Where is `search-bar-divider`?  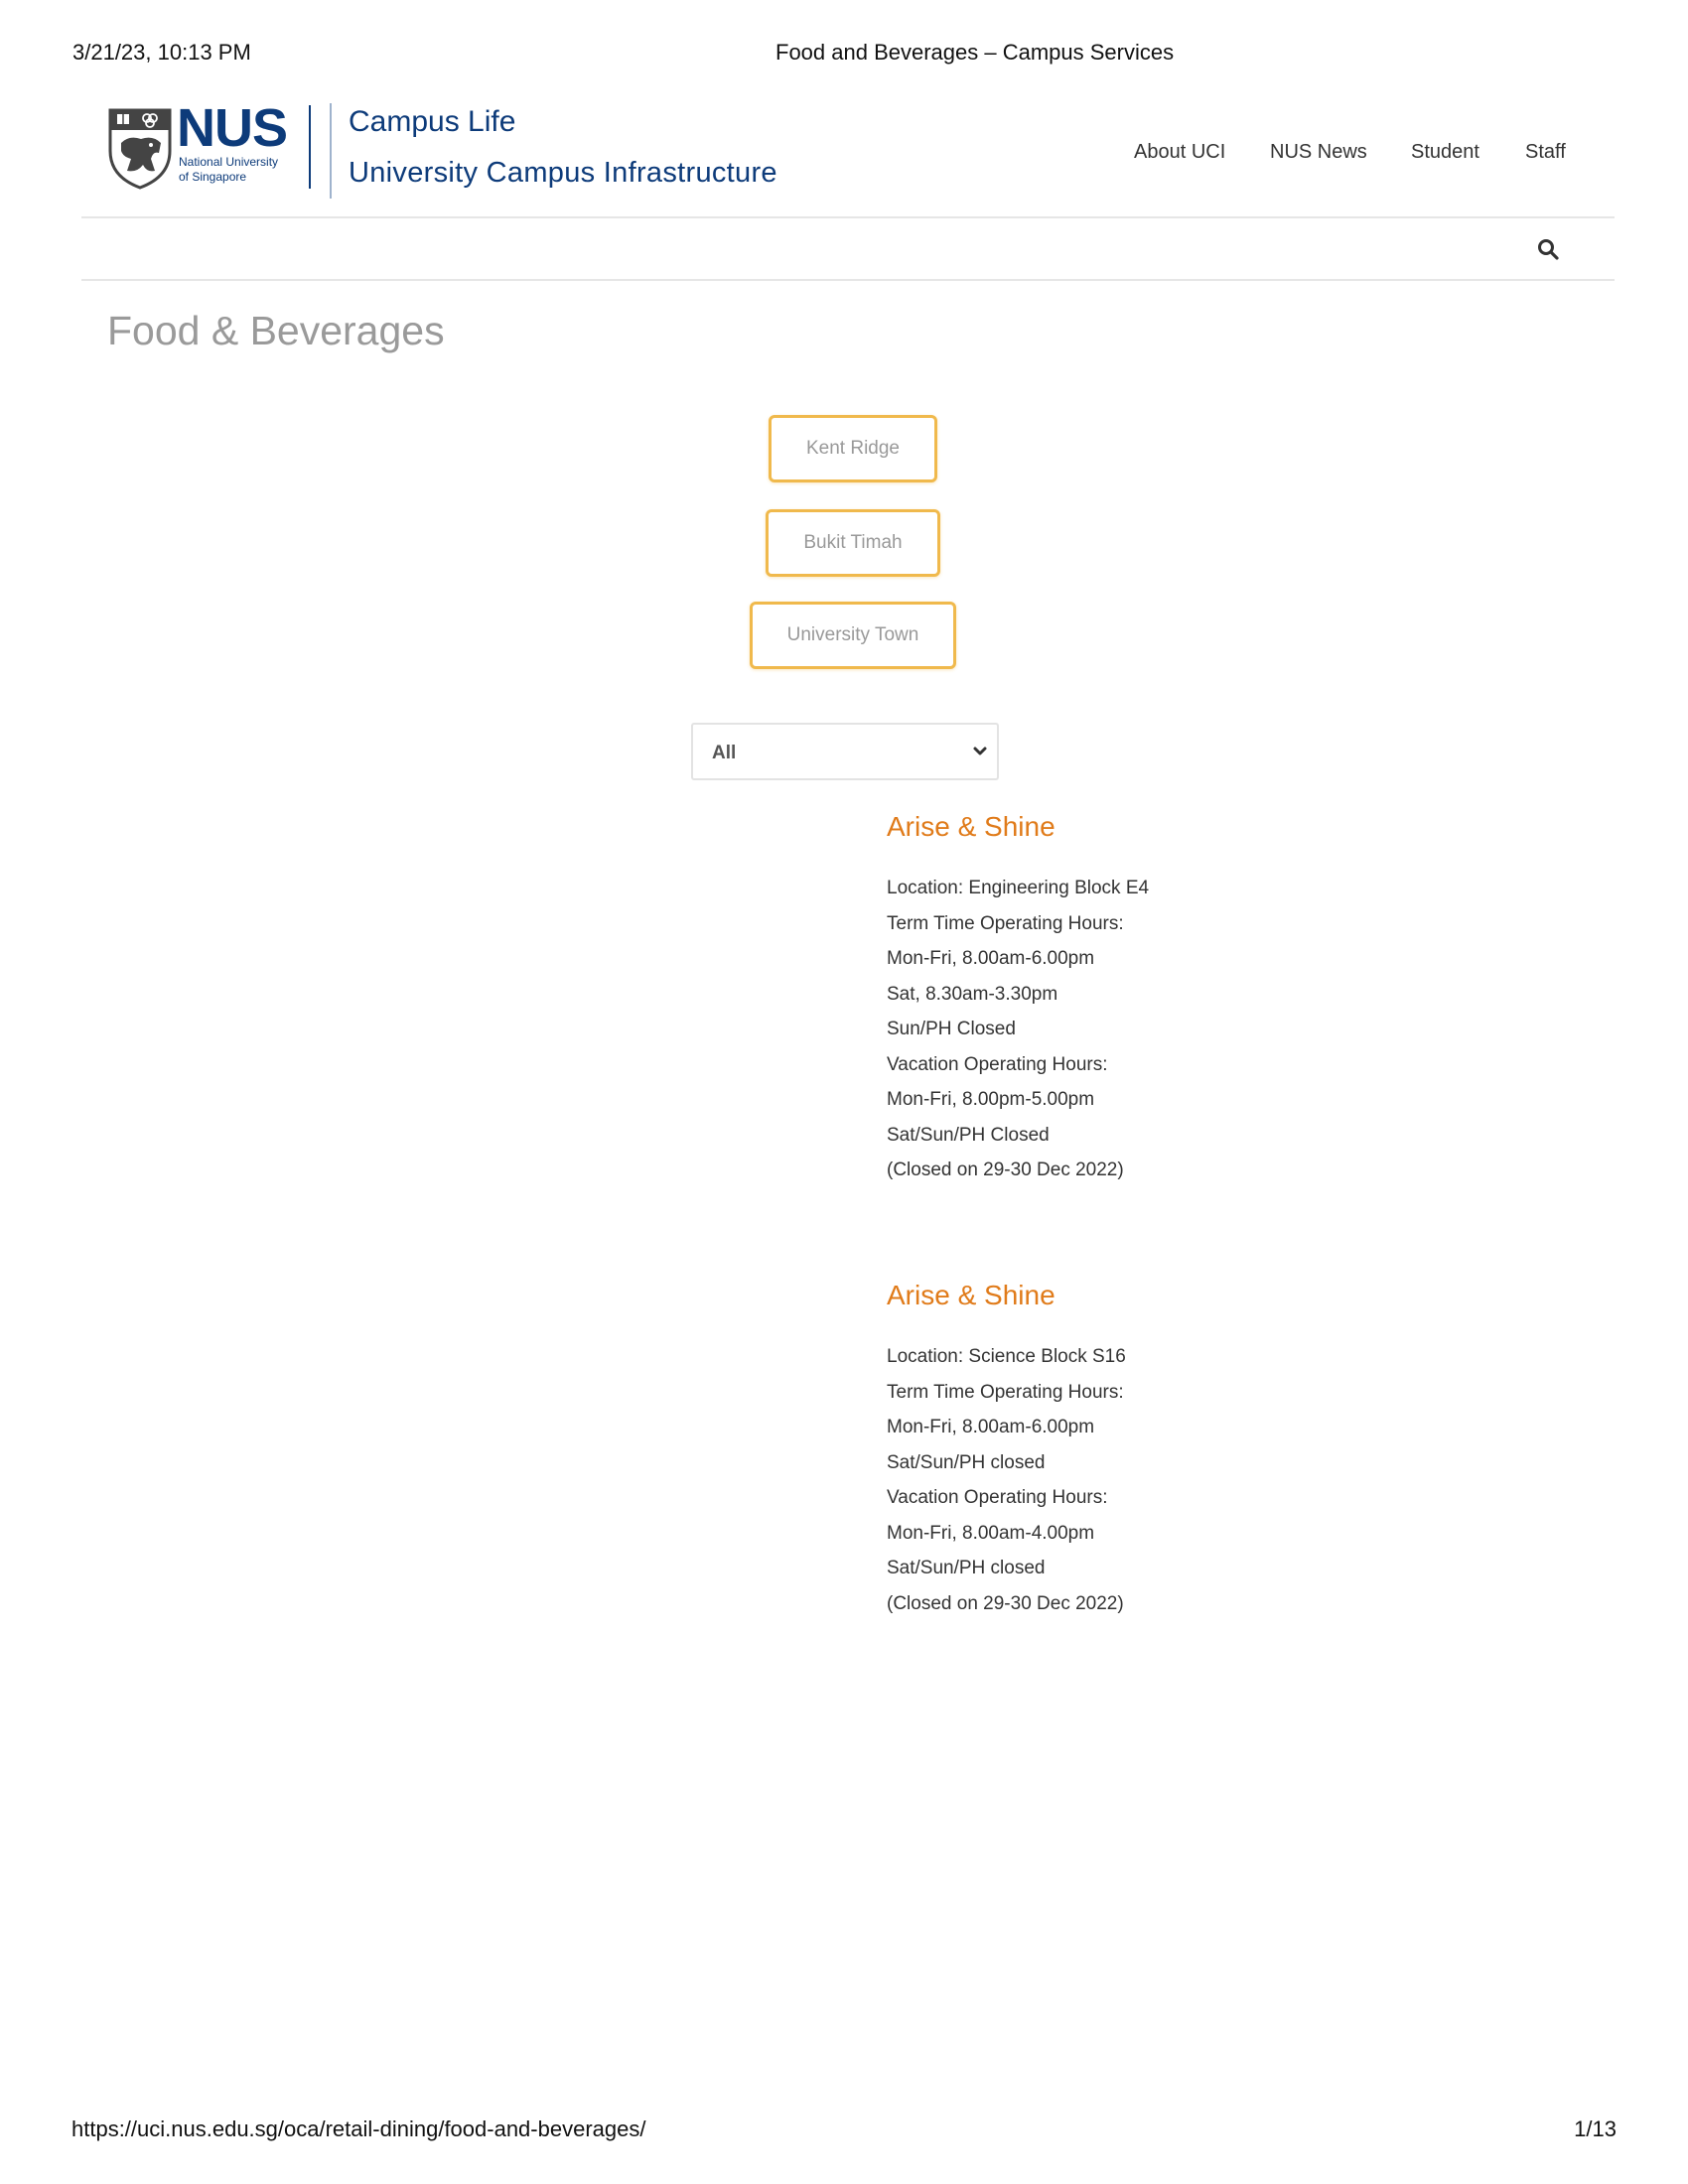 search-bar-divider is located at coordinates (848, 280).